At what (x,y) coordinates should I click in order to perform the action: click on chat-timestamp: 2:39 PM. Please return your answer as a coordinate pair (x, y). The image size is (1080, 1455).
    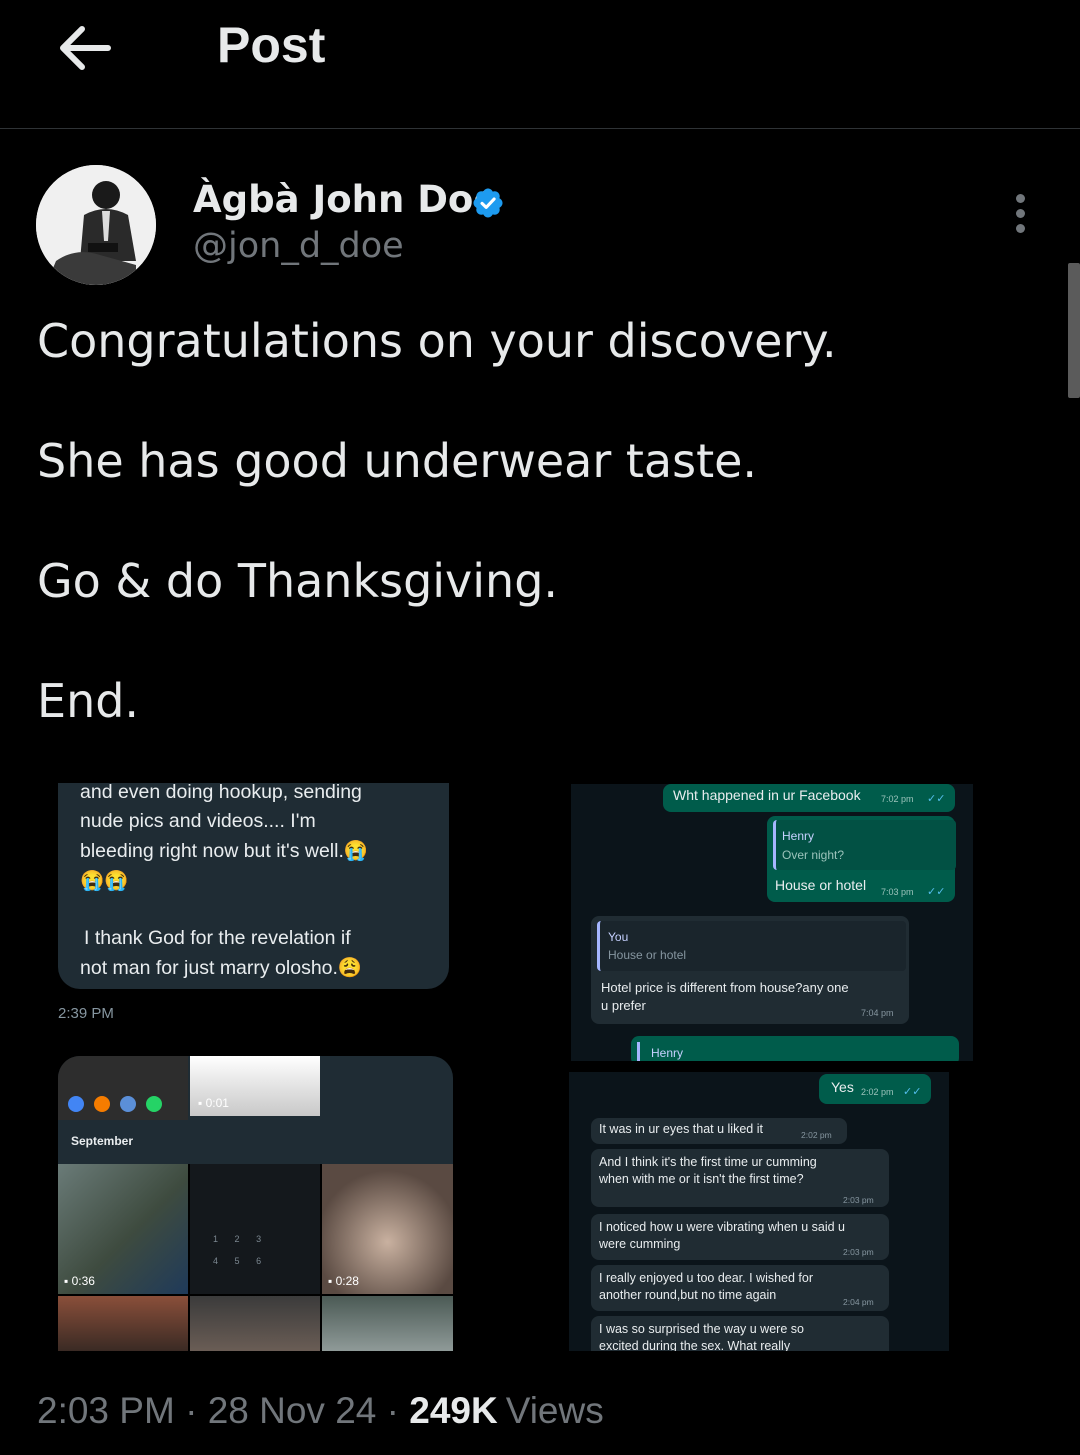
    Looking at the image, I should click on (86, 1013).